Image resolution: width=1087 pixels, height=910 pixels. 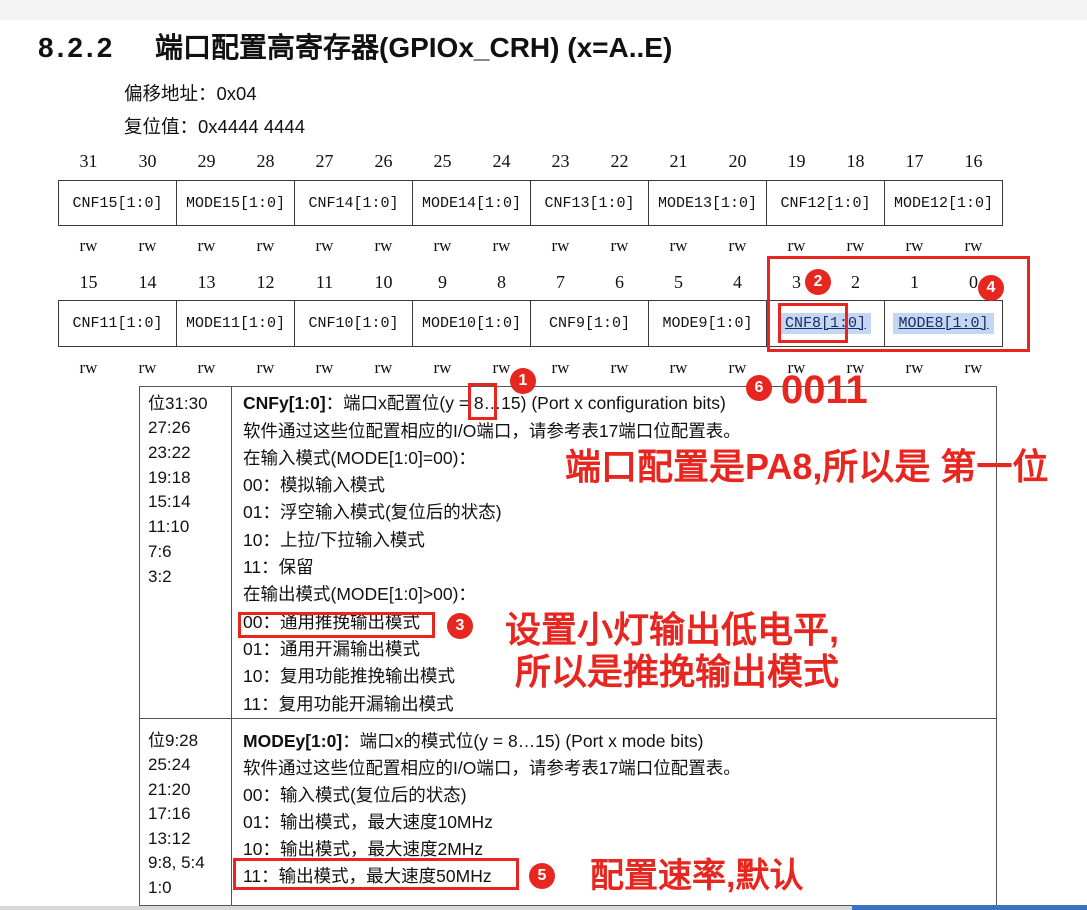 What do you see at coordinates (523, 381) in the screenshot?
I see `annotation-badge-1: 1` at bounding box center [523, 381].